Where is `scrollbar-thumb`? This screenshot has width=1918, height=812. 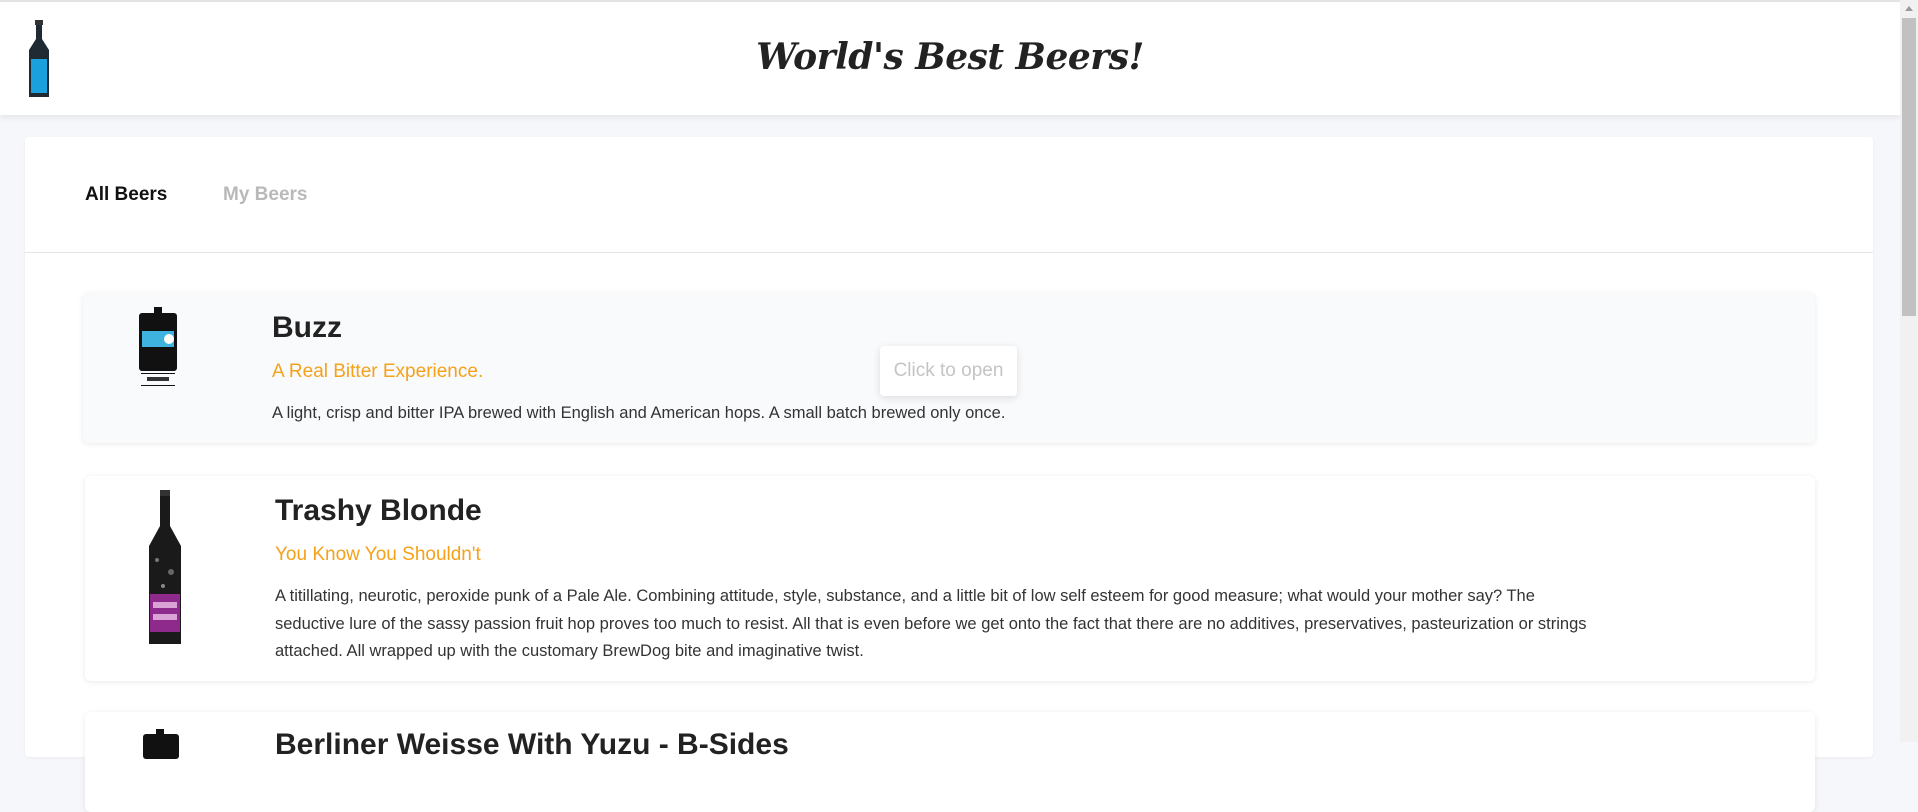 scrollbar-thumb is located at coordinates (1909, 167).